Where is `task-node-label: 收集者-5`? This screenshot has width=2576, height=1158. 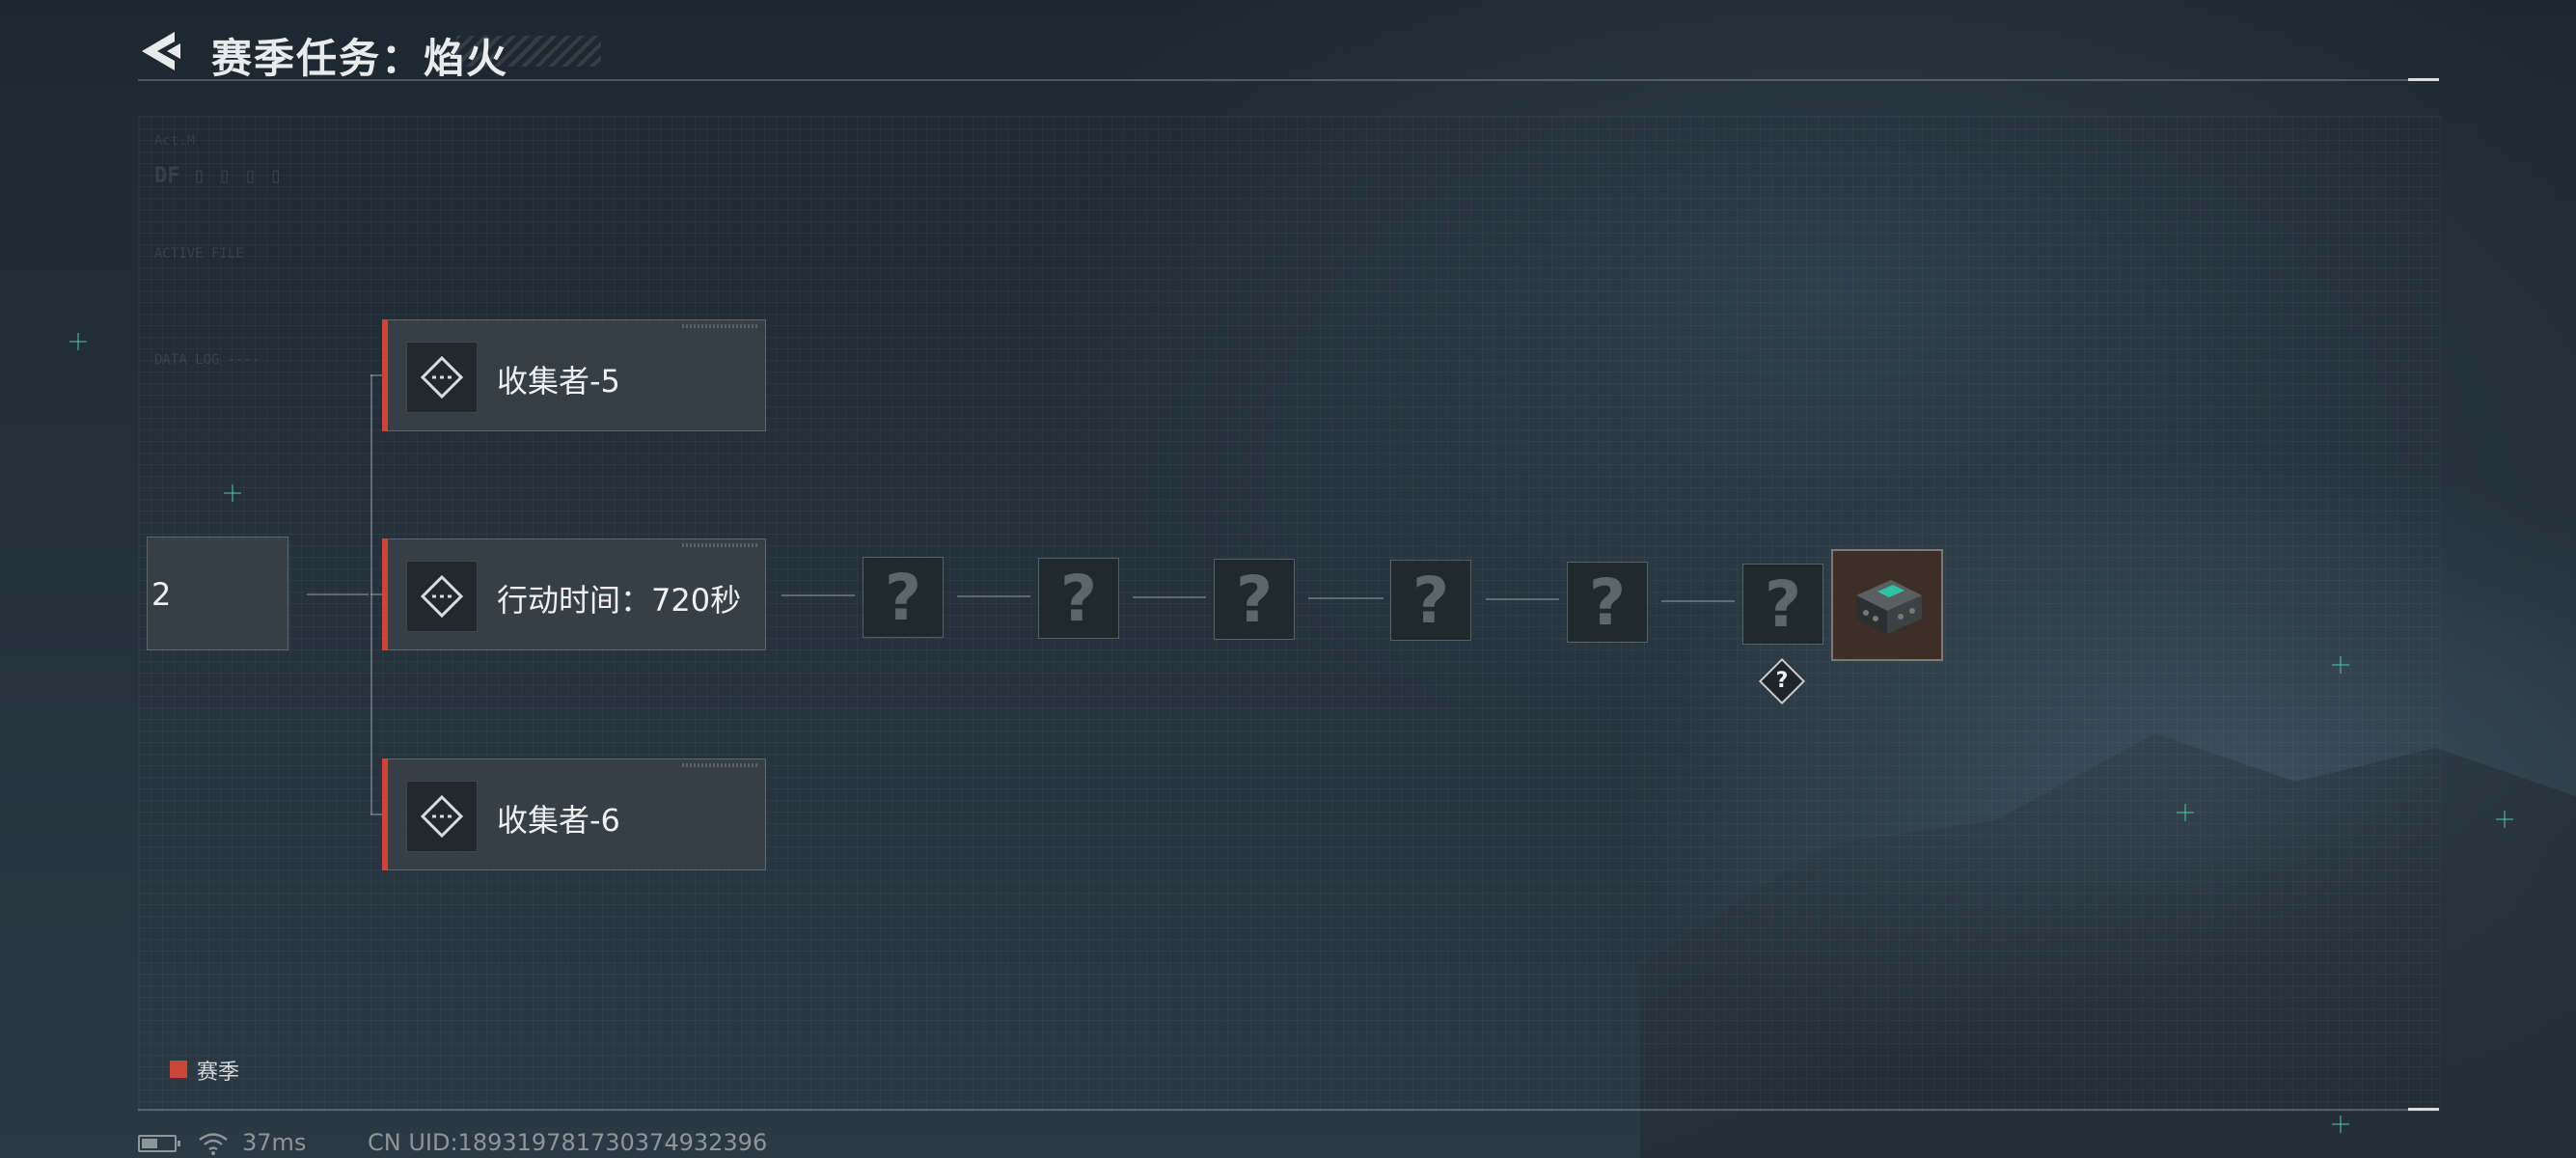 task-node-label: 收集者-5 is located at coordinates (559, 381).